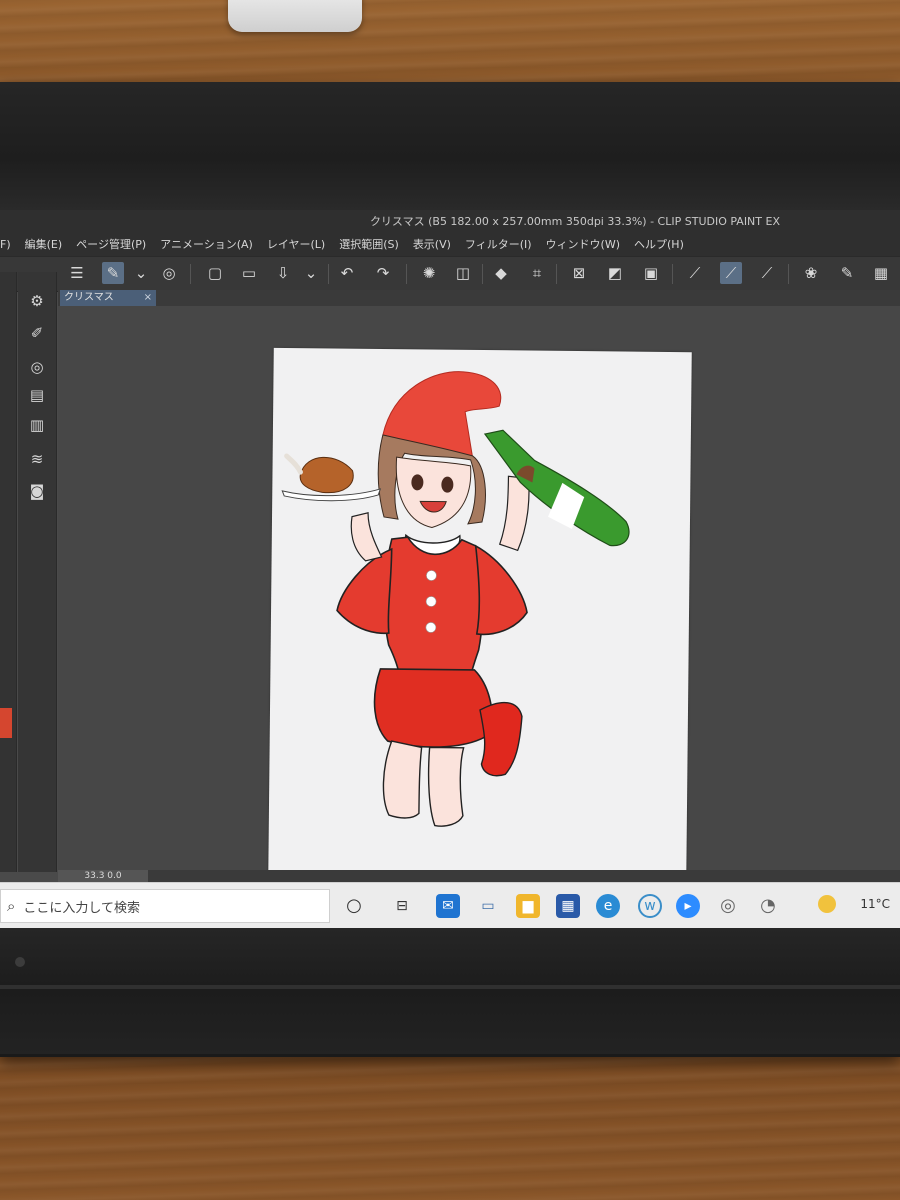 The image size is (900, 1200). I want to click on windows-taskbar: ⌕ ここに入力して検索 ○ ⊟ ✉ ▭ ▆ ▦ e w ▸ ◎ ◔ 11°C, so click(450, 905).